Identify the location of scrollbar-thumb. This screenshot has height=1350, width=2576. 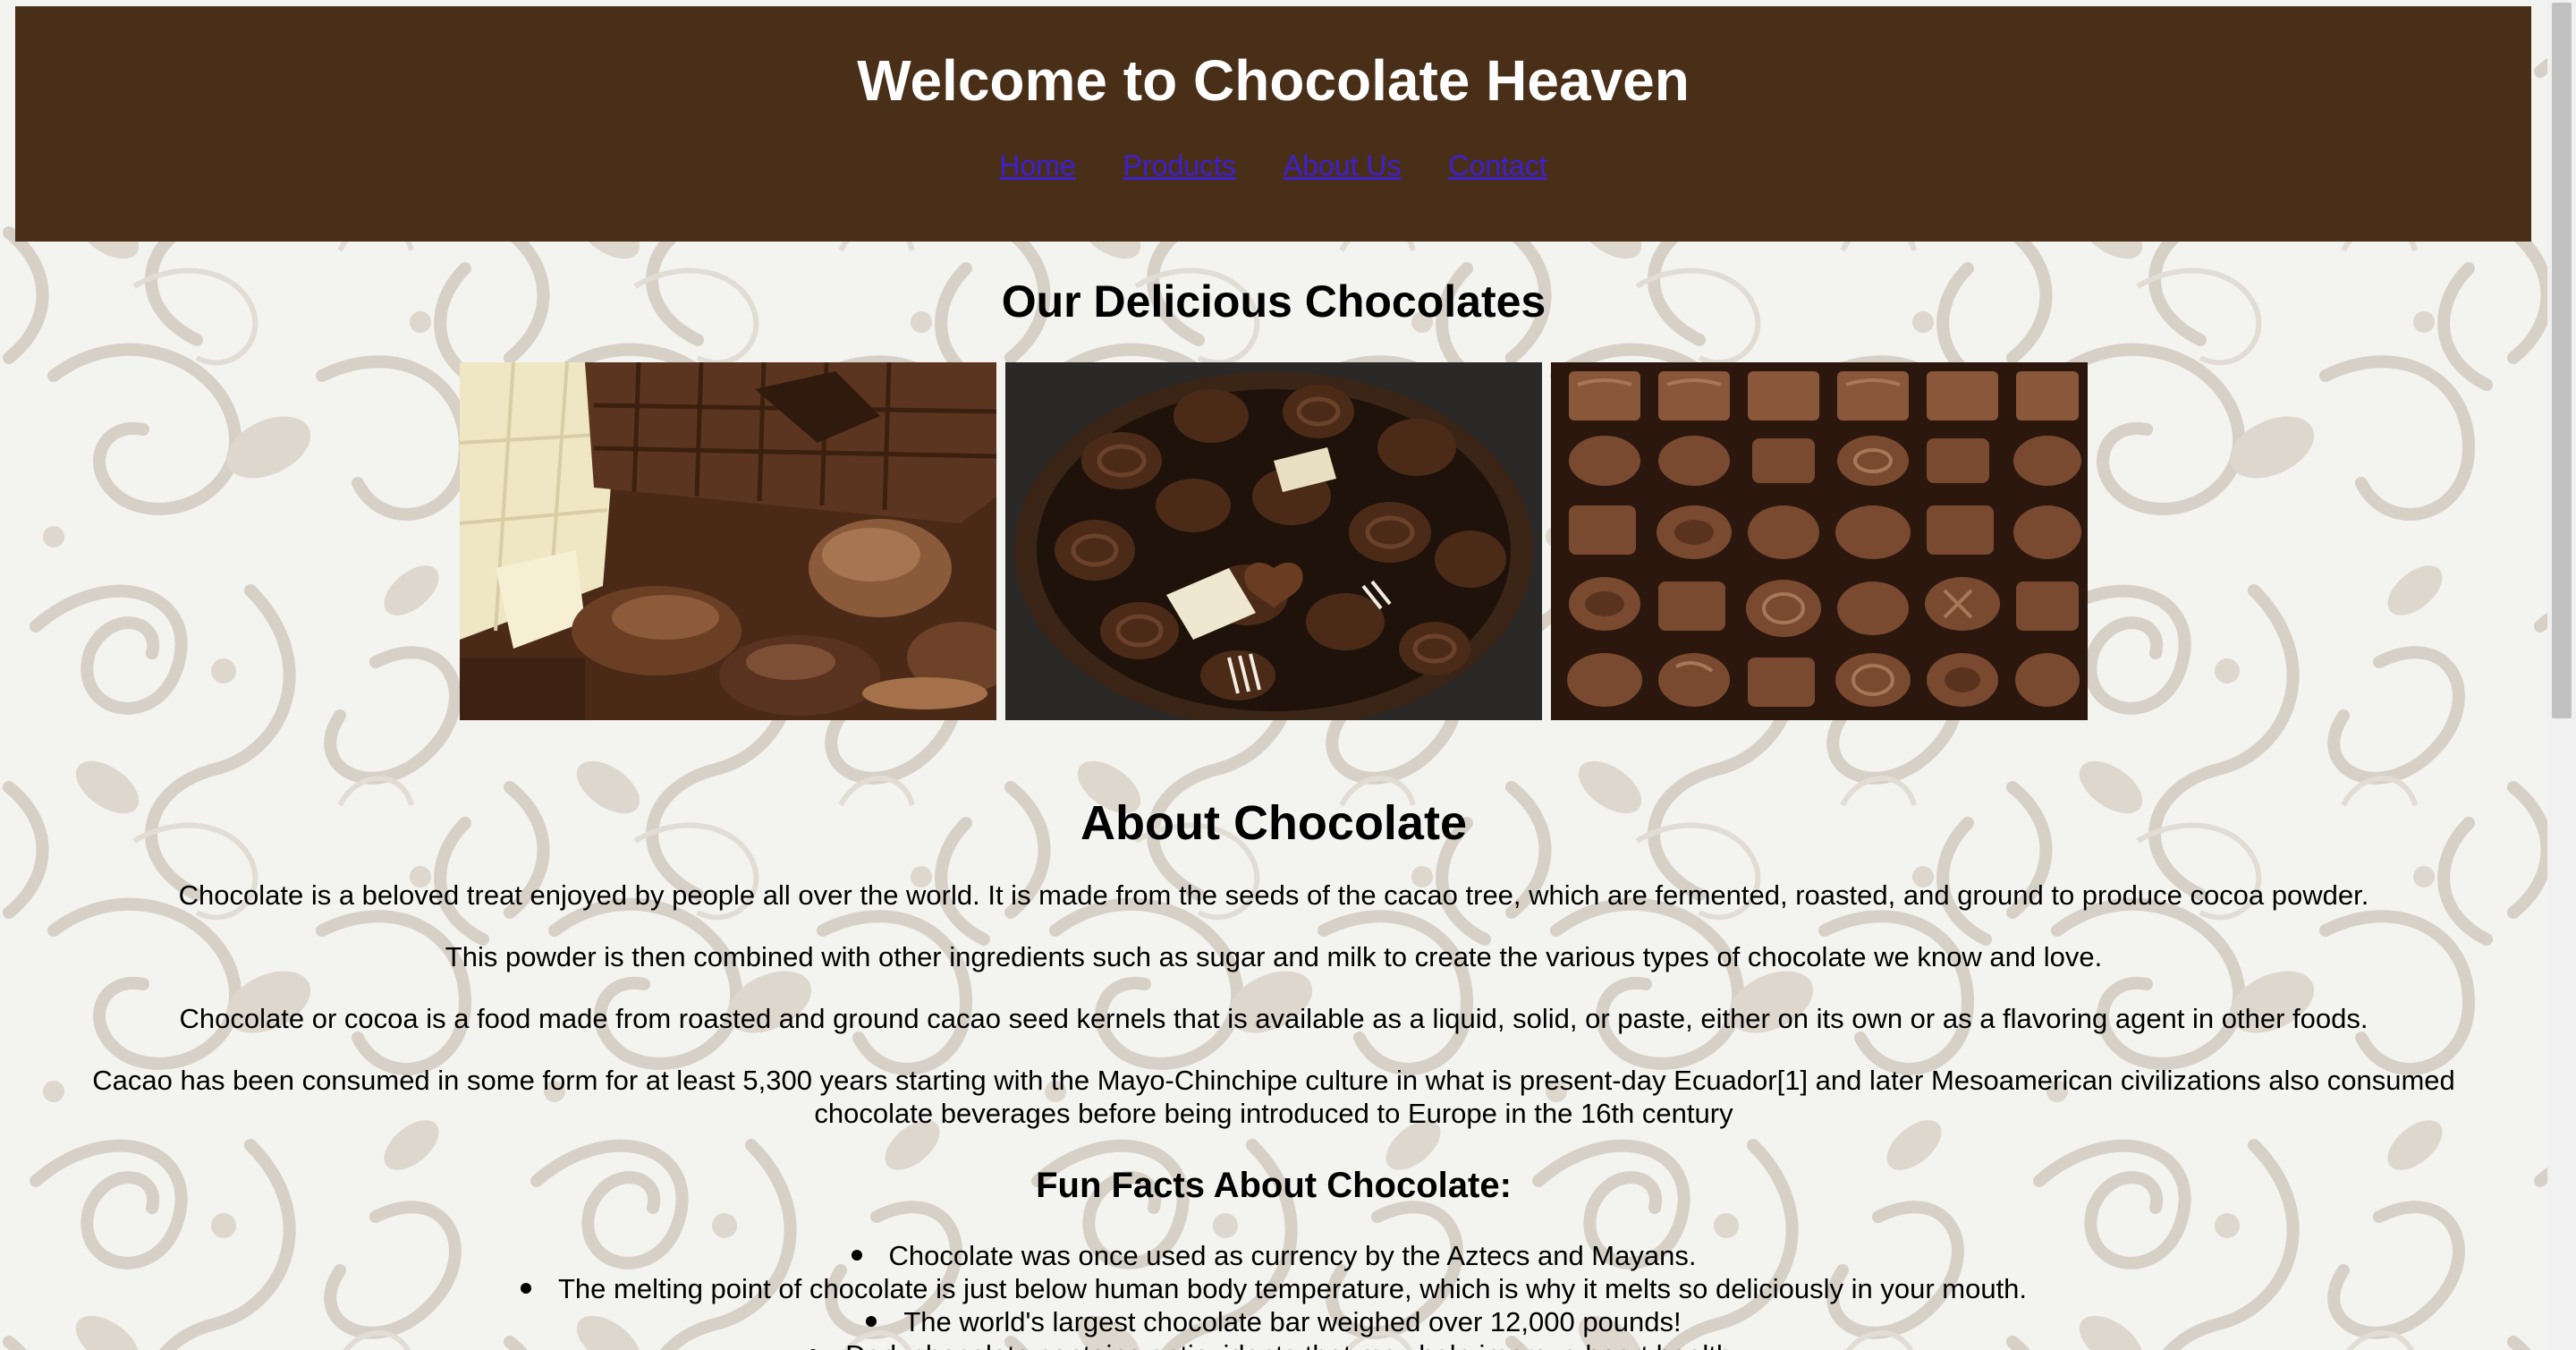
(2562, 360).